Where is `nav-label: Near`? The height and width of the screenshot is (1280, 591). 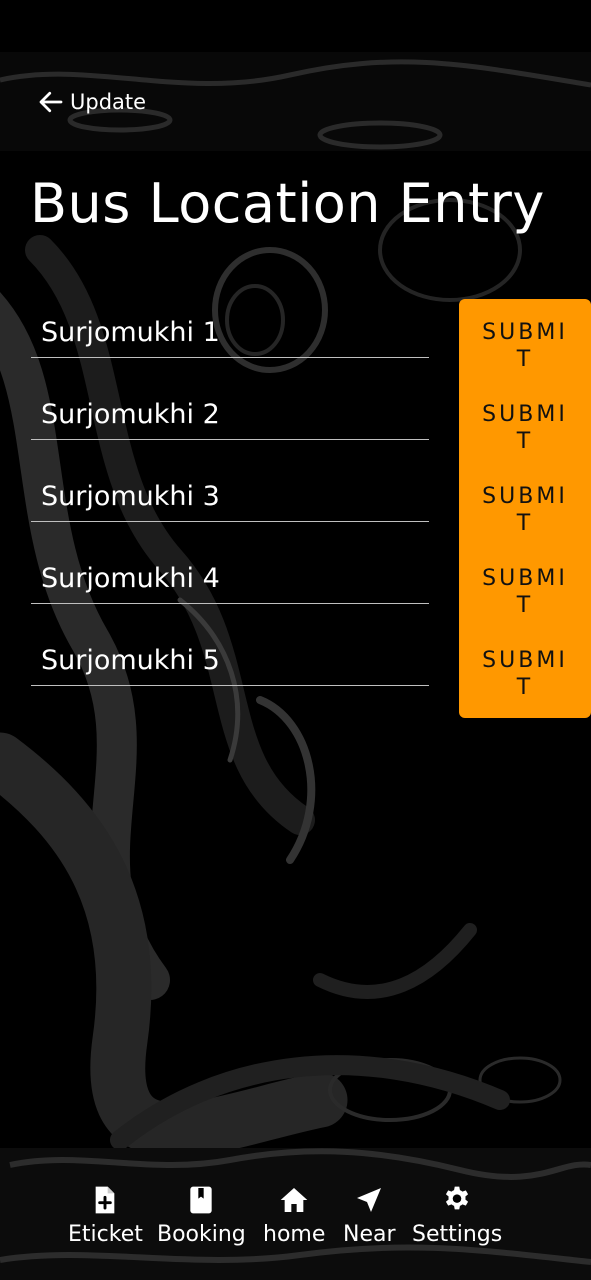
nav-label: Near is located at coordinates (369, 1234).